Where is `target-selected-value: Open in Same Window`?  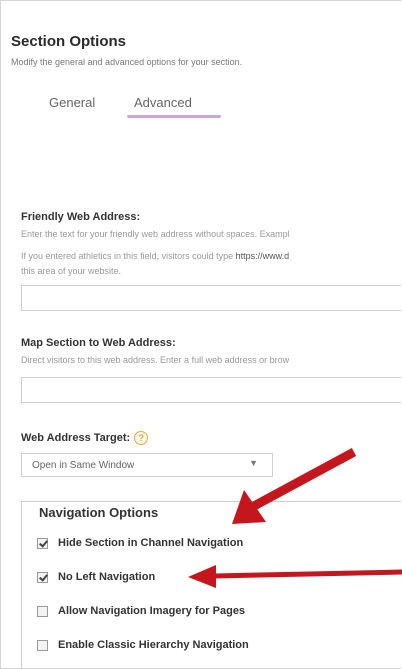
target-selected-value: Open in Same Window is located at coordinates (83, 465).